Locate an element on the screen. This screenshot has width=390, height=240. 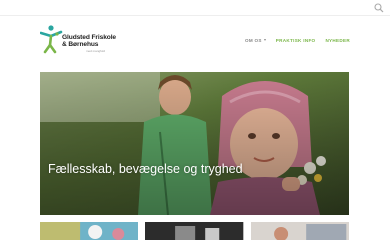
logo-figures-icon is located at coordinates (51, 39).